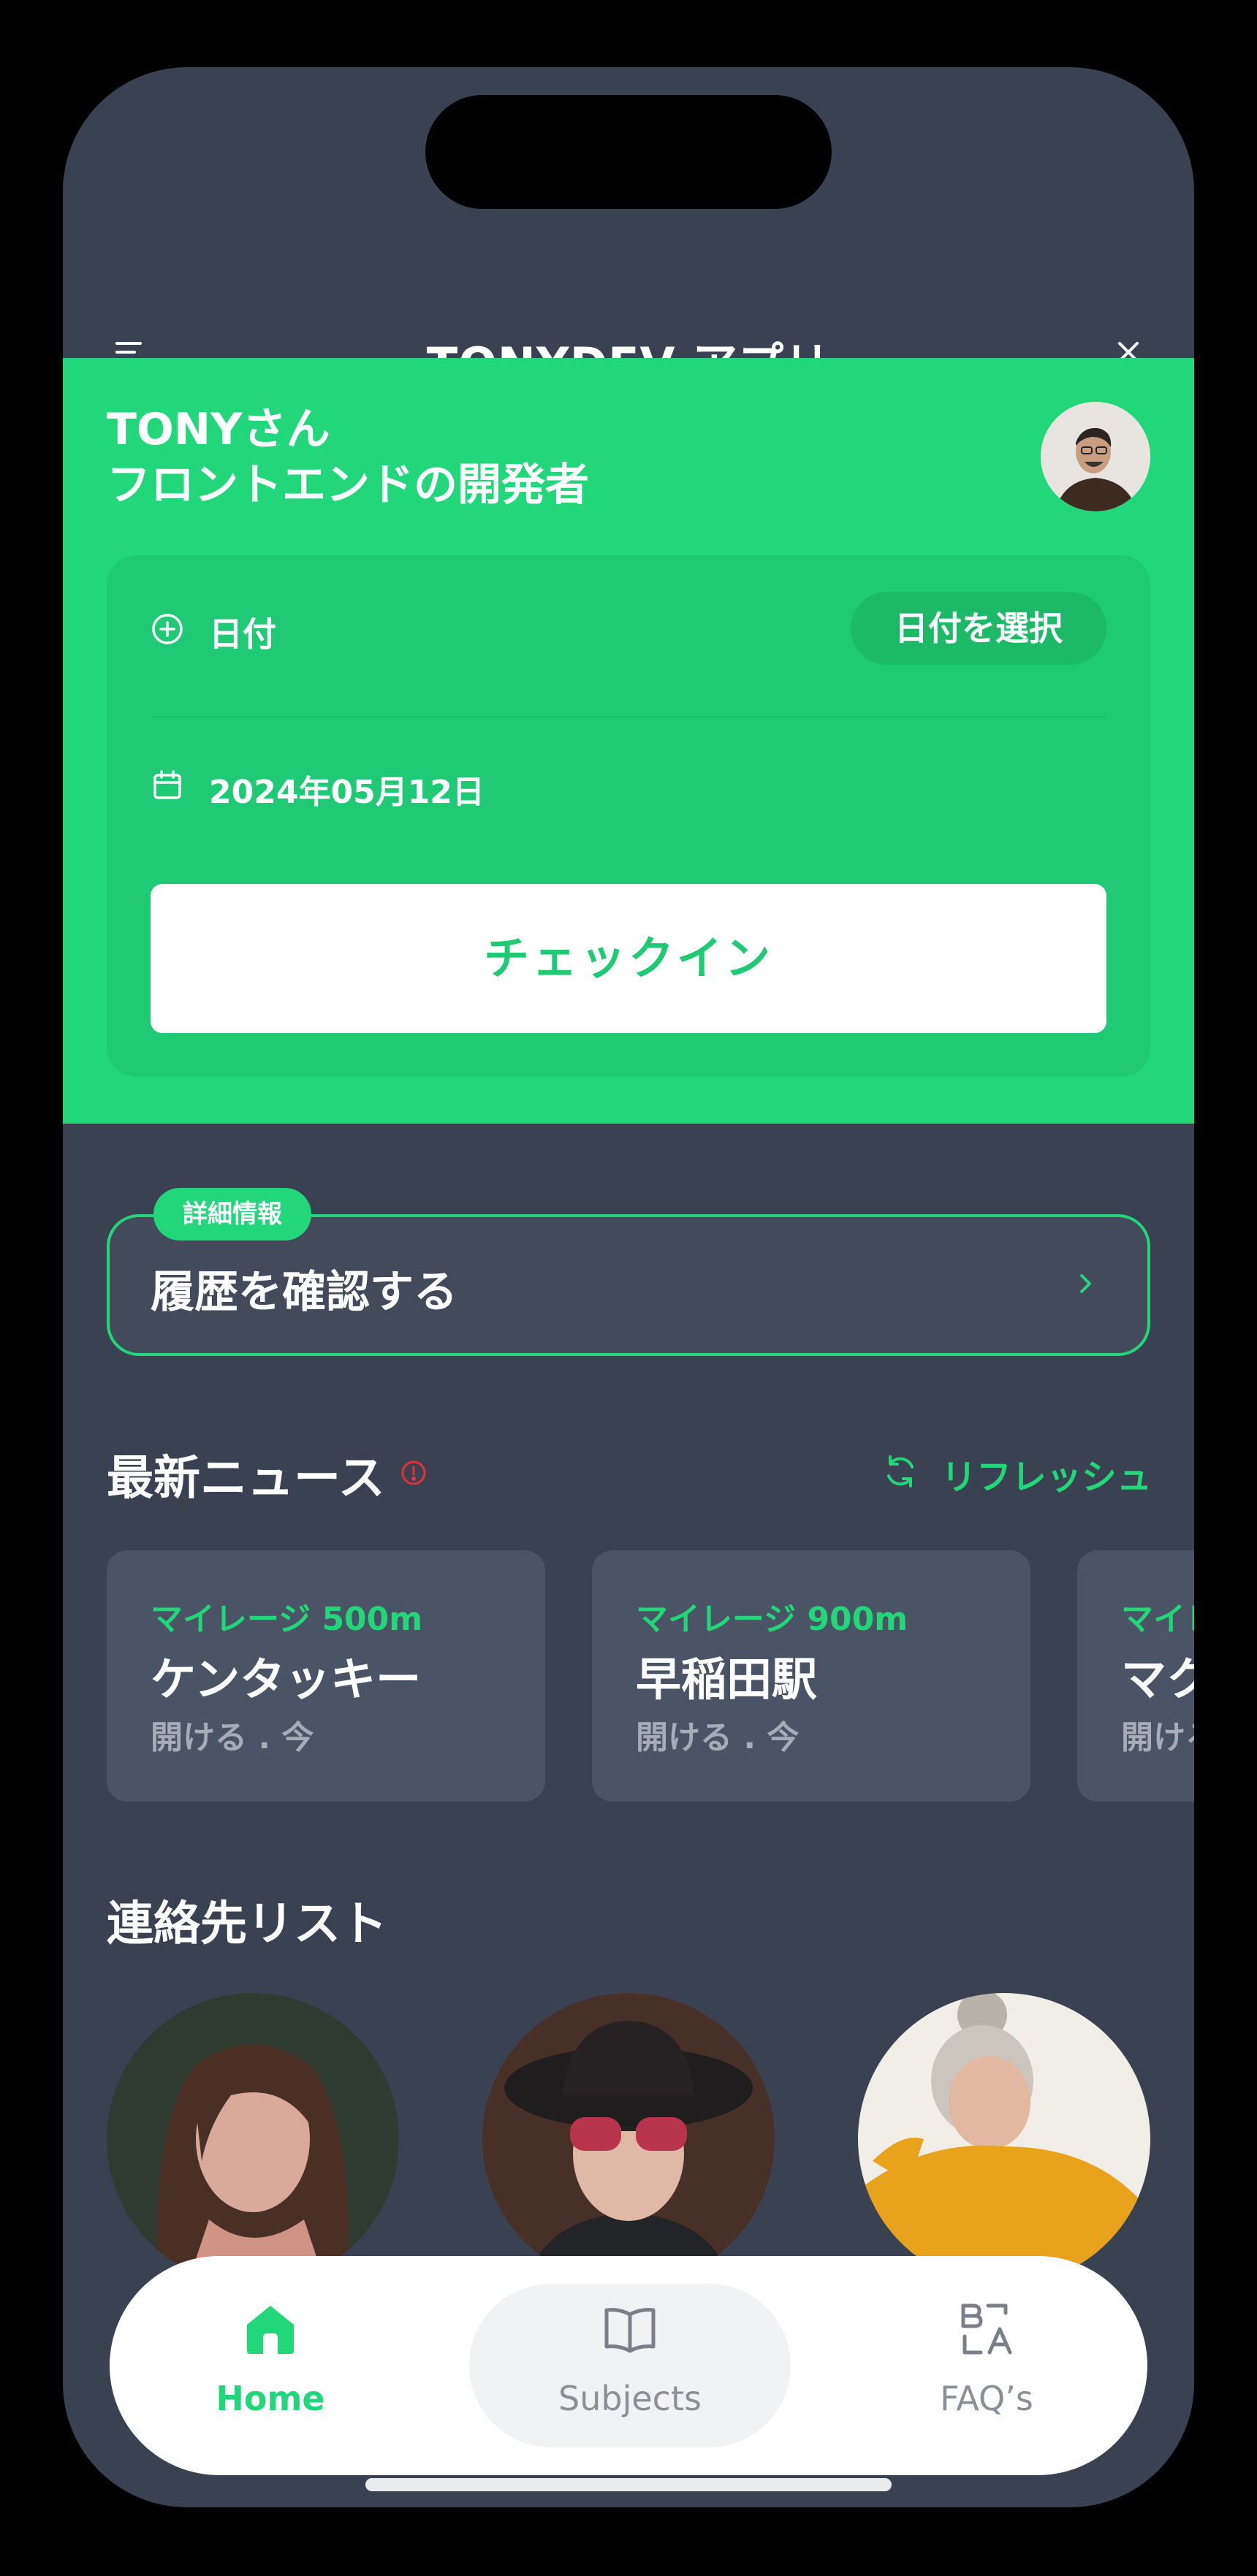 The width and height of the screenshot is (1257, 2576). I want to click on refresh-button: リフレッシュ, so click(1016, 1471).